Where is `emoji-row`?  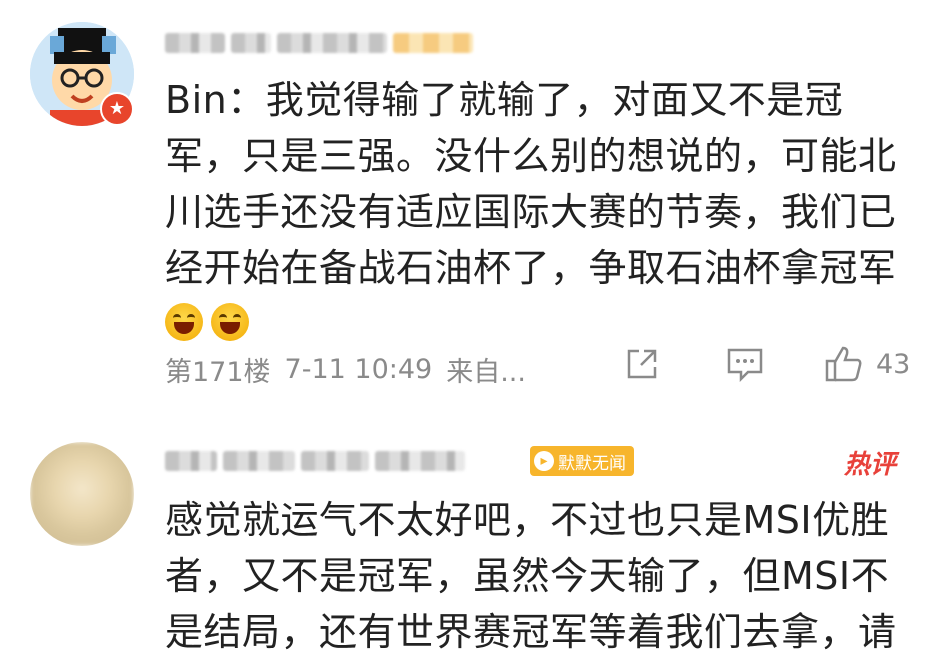 emoji-row is located at coordinates (531, 322).